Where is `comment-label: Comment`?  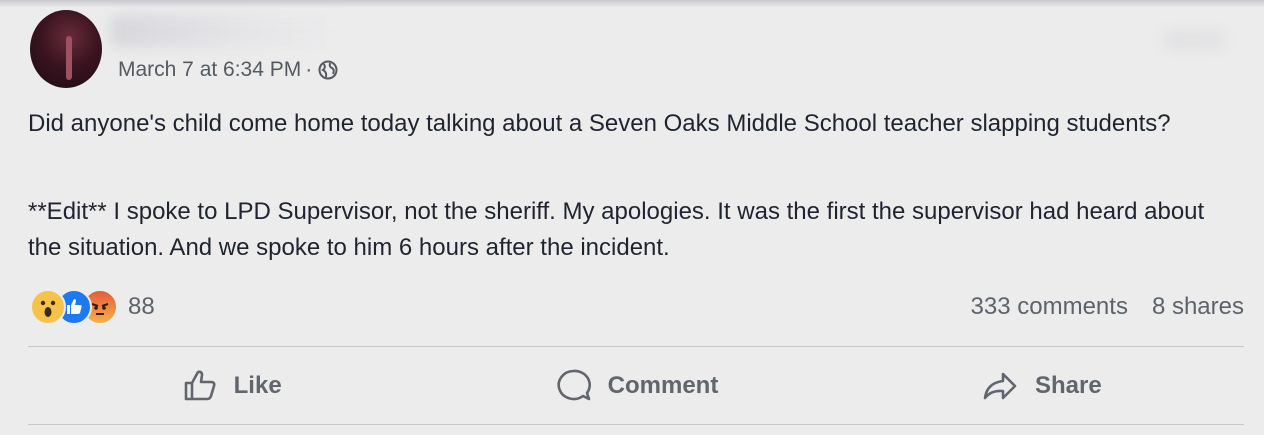
comment-label: Comment is located at coordinates (663, 385).